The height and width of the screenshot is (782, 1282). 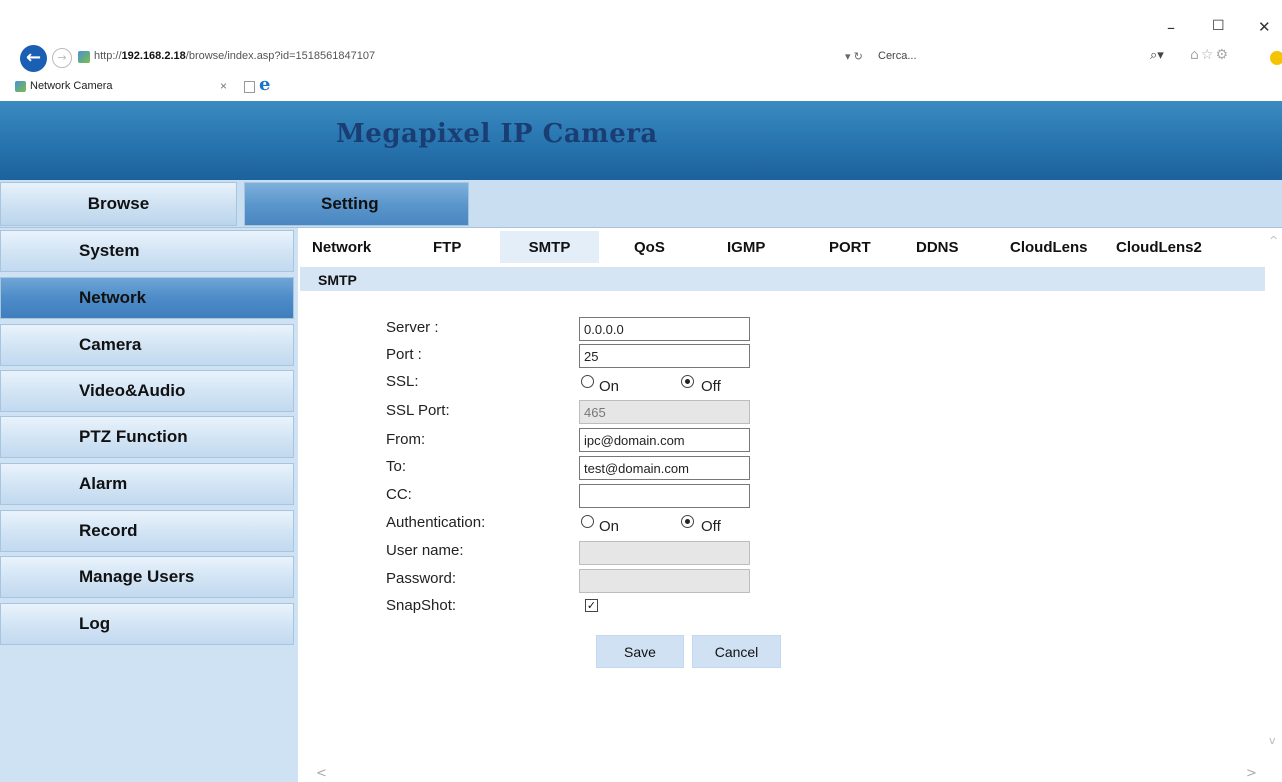 What do you see at coordinates (147, 437) in the screenshot?
I see `sidebar-item-ptz-function: PTZ Function` at bounding box center [147, 437].